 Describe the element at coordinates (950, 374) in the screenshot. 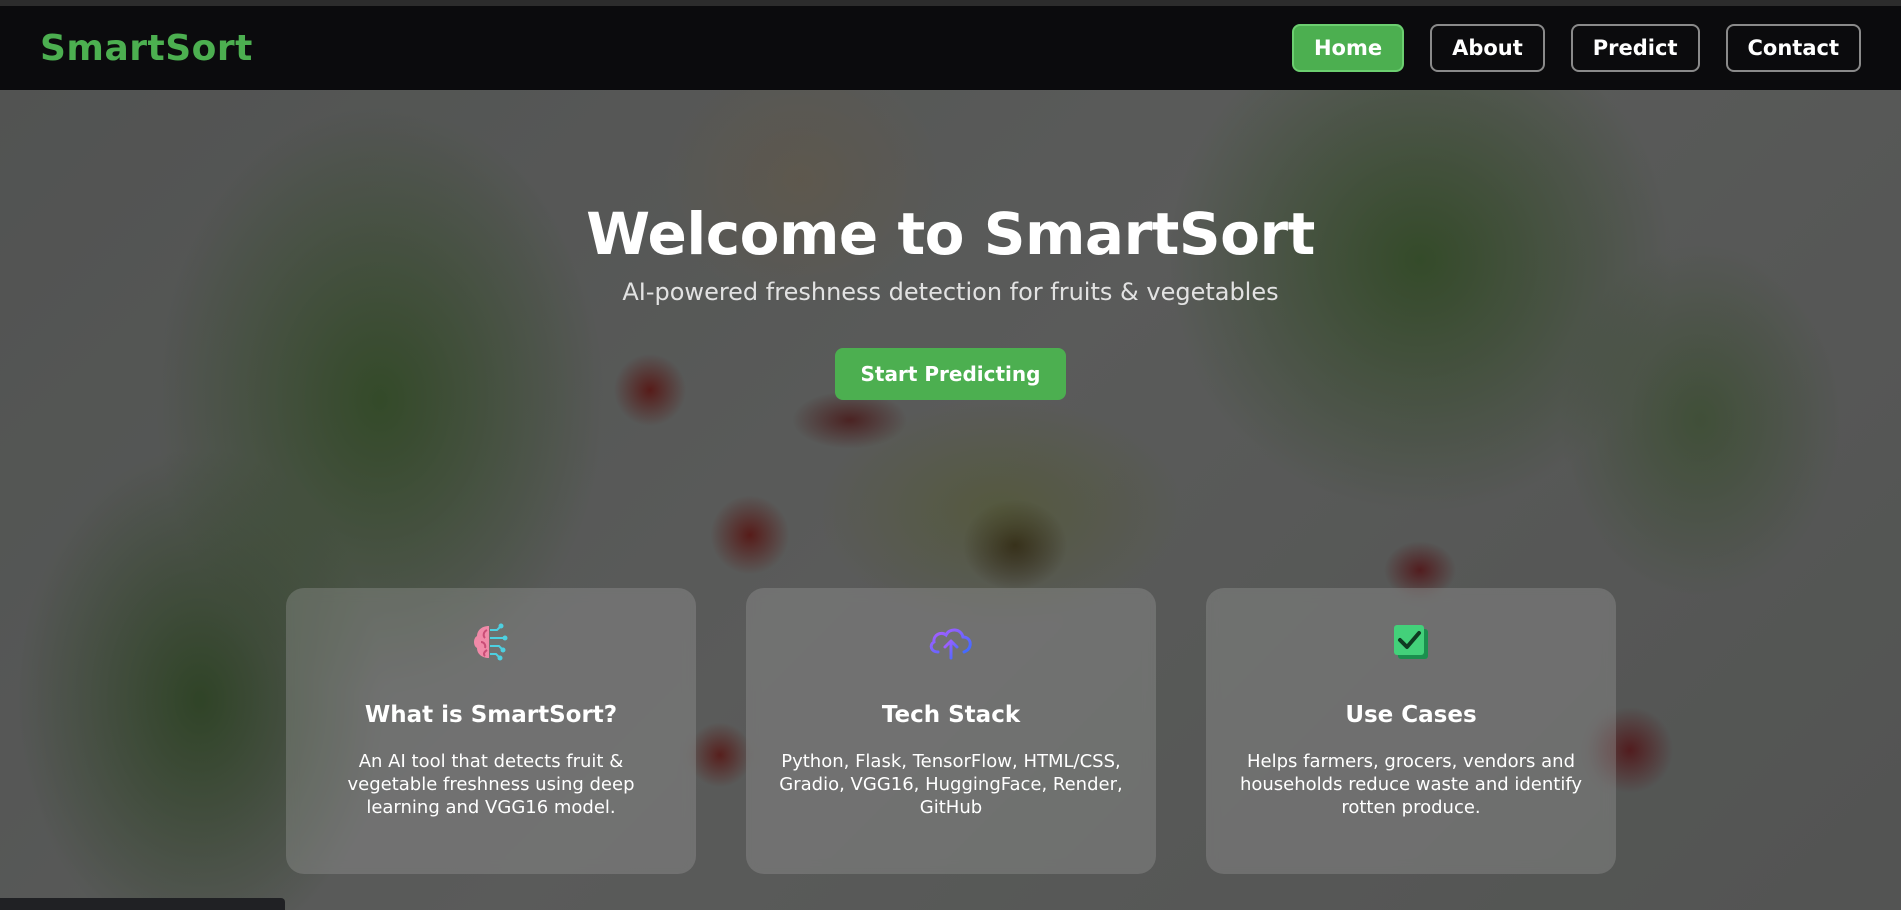

I see `start-predicting-button: Start Predicting` at that location.